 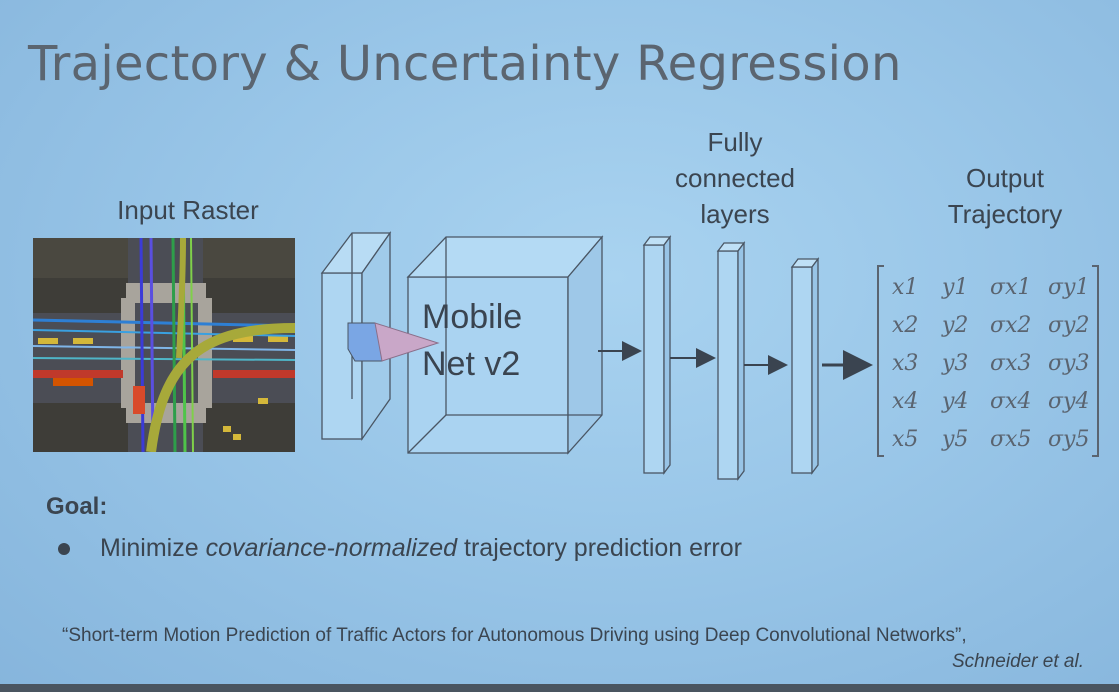 What do you see at coordinates (472, 317) in the screenshot?
I see `mobilenet-label-line1: Mobile` at bounding box center [472, 317].